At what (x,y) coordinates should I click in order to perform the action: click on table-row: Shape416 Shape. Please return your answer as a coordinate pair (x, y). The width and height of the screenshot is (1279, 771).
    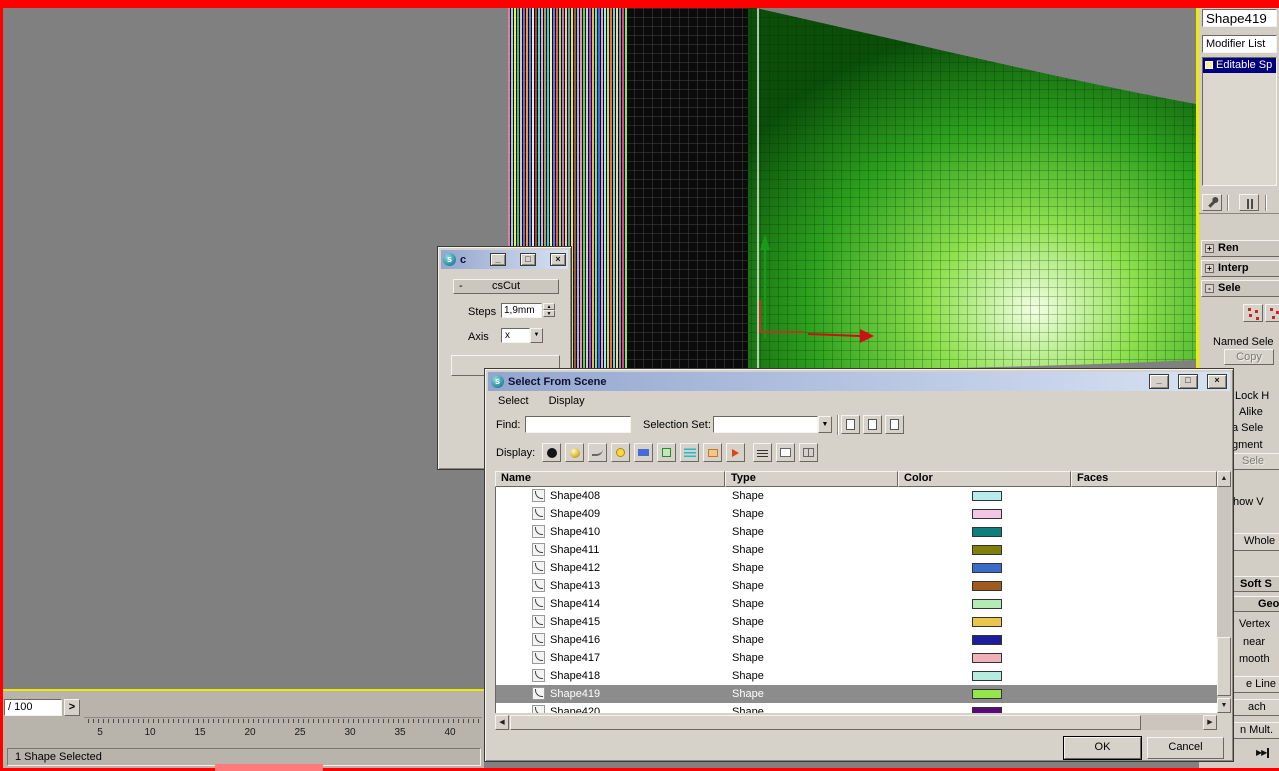
    Looking at the image, I should click on (856, 640).